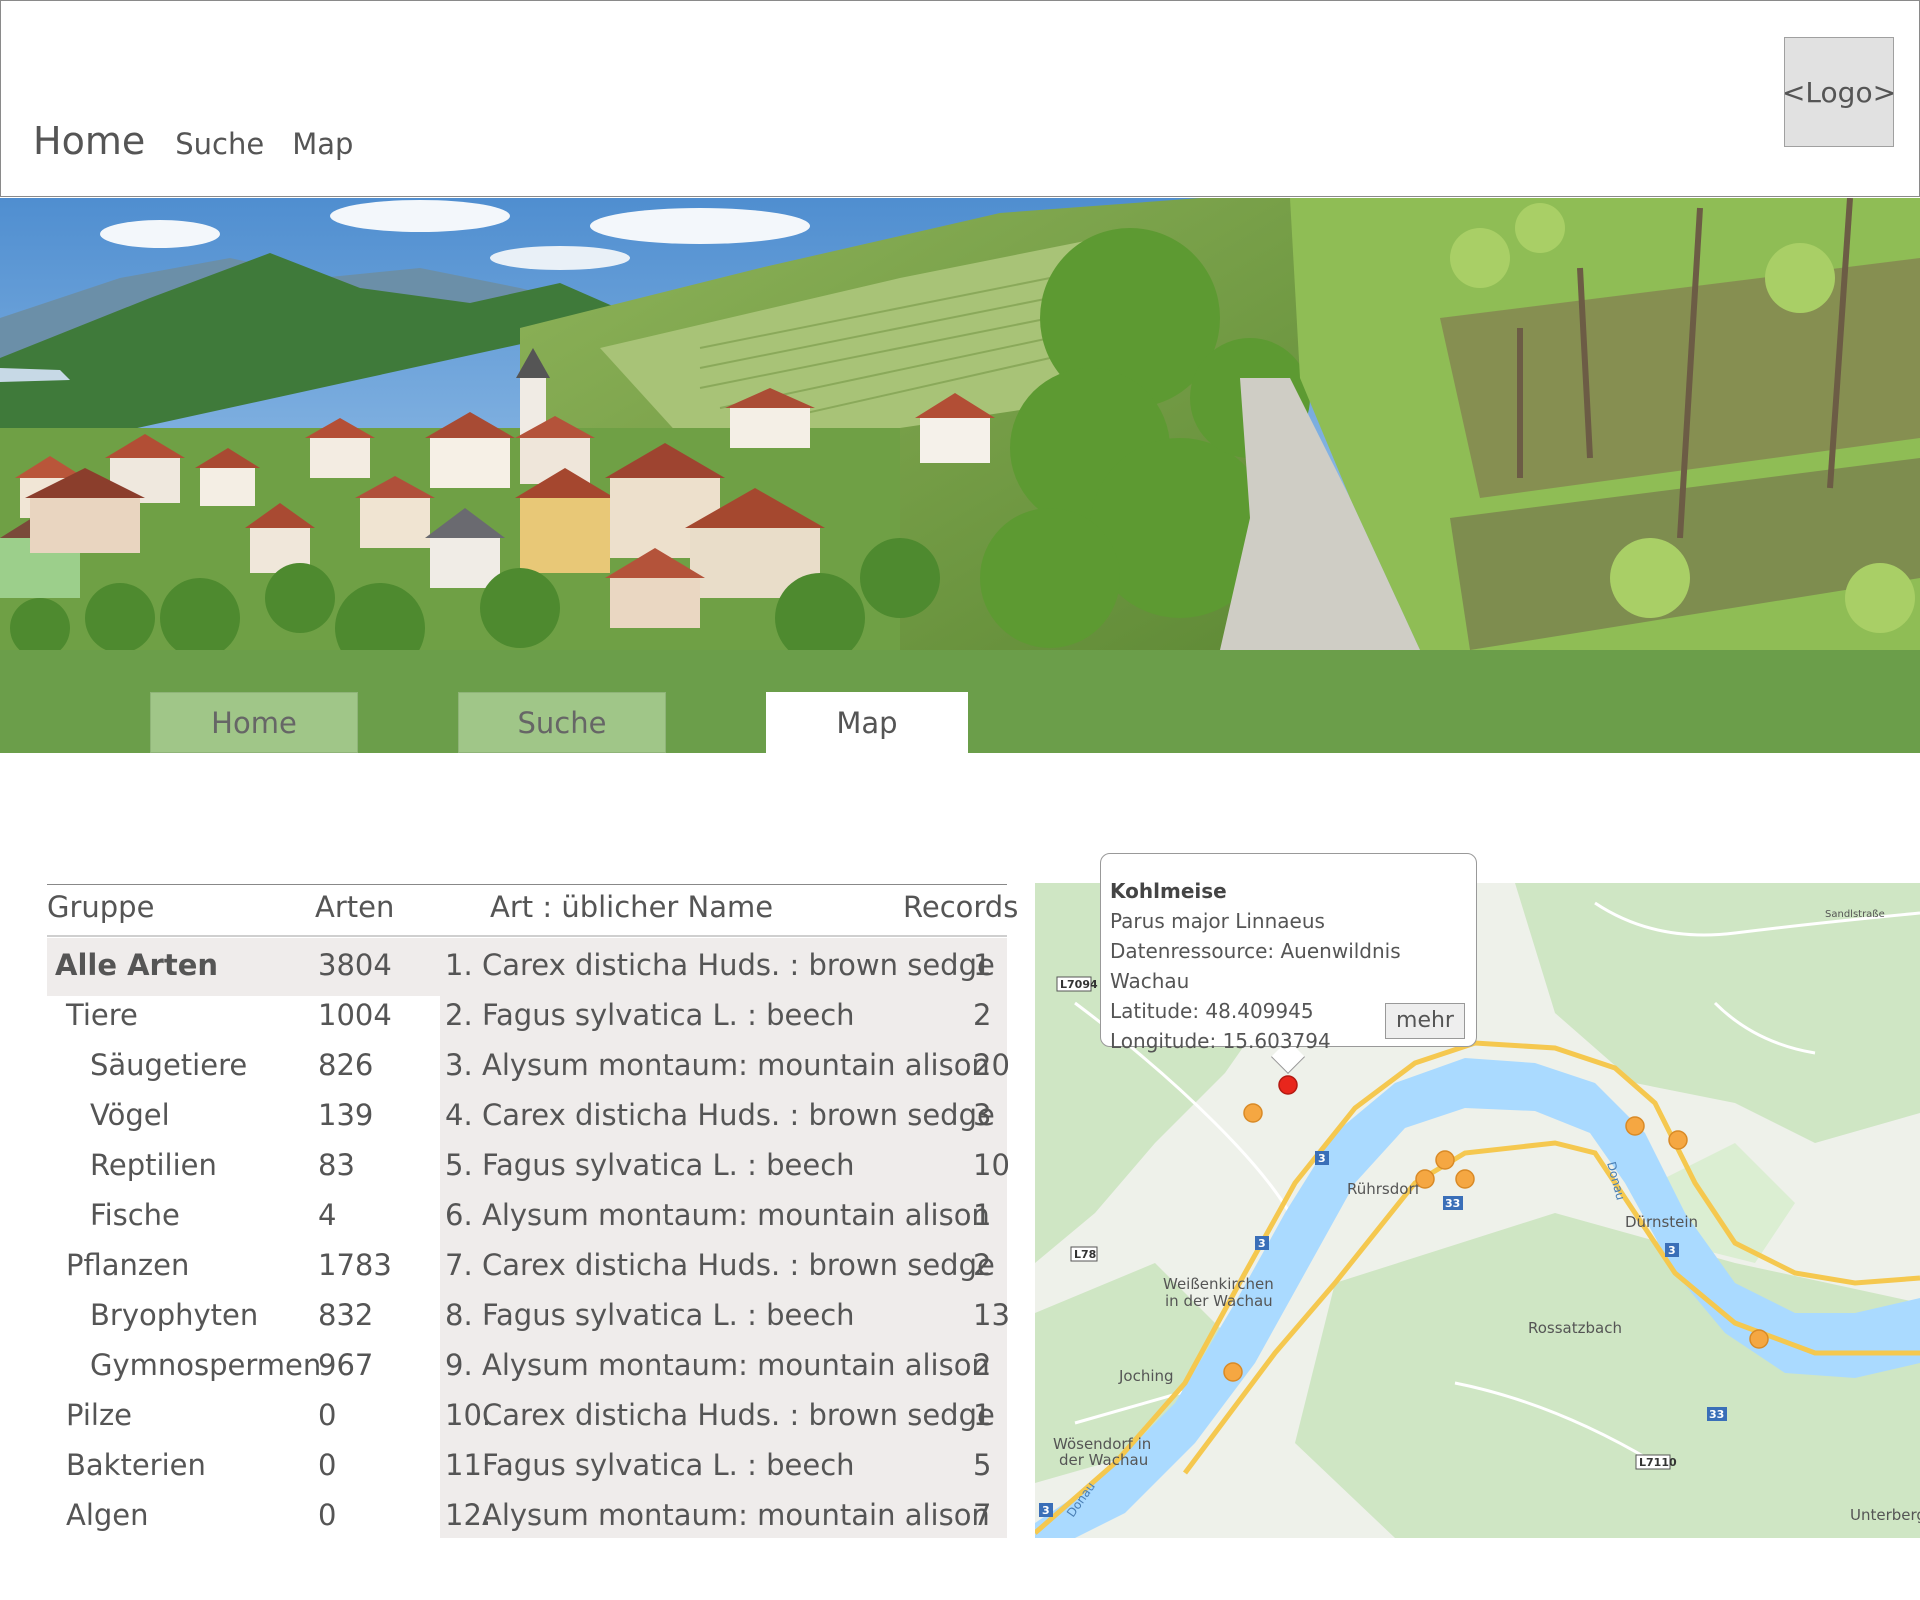  What do you see at coordinates (459, 1015) in the screenshot?
I see `species-number: 2.` at bounding box center [459, 1015].